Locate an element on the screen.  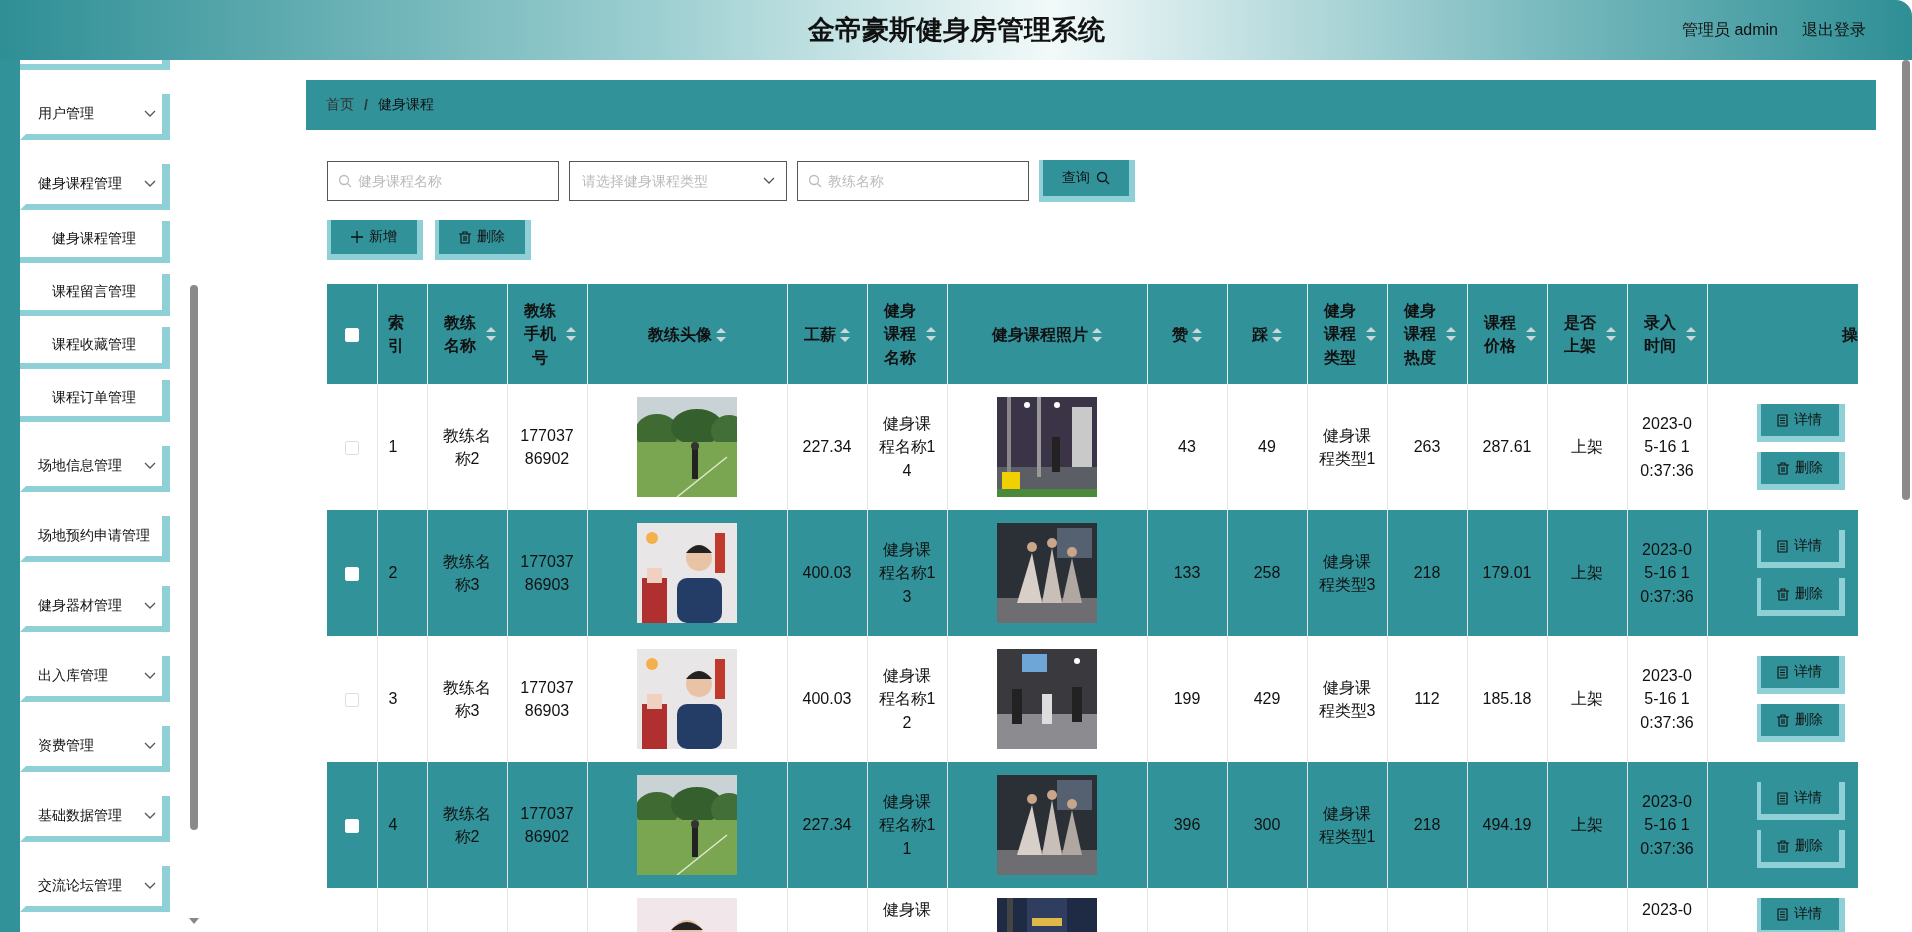
submenu-item: 课程订单管理 is located at coordinates (95, 401).